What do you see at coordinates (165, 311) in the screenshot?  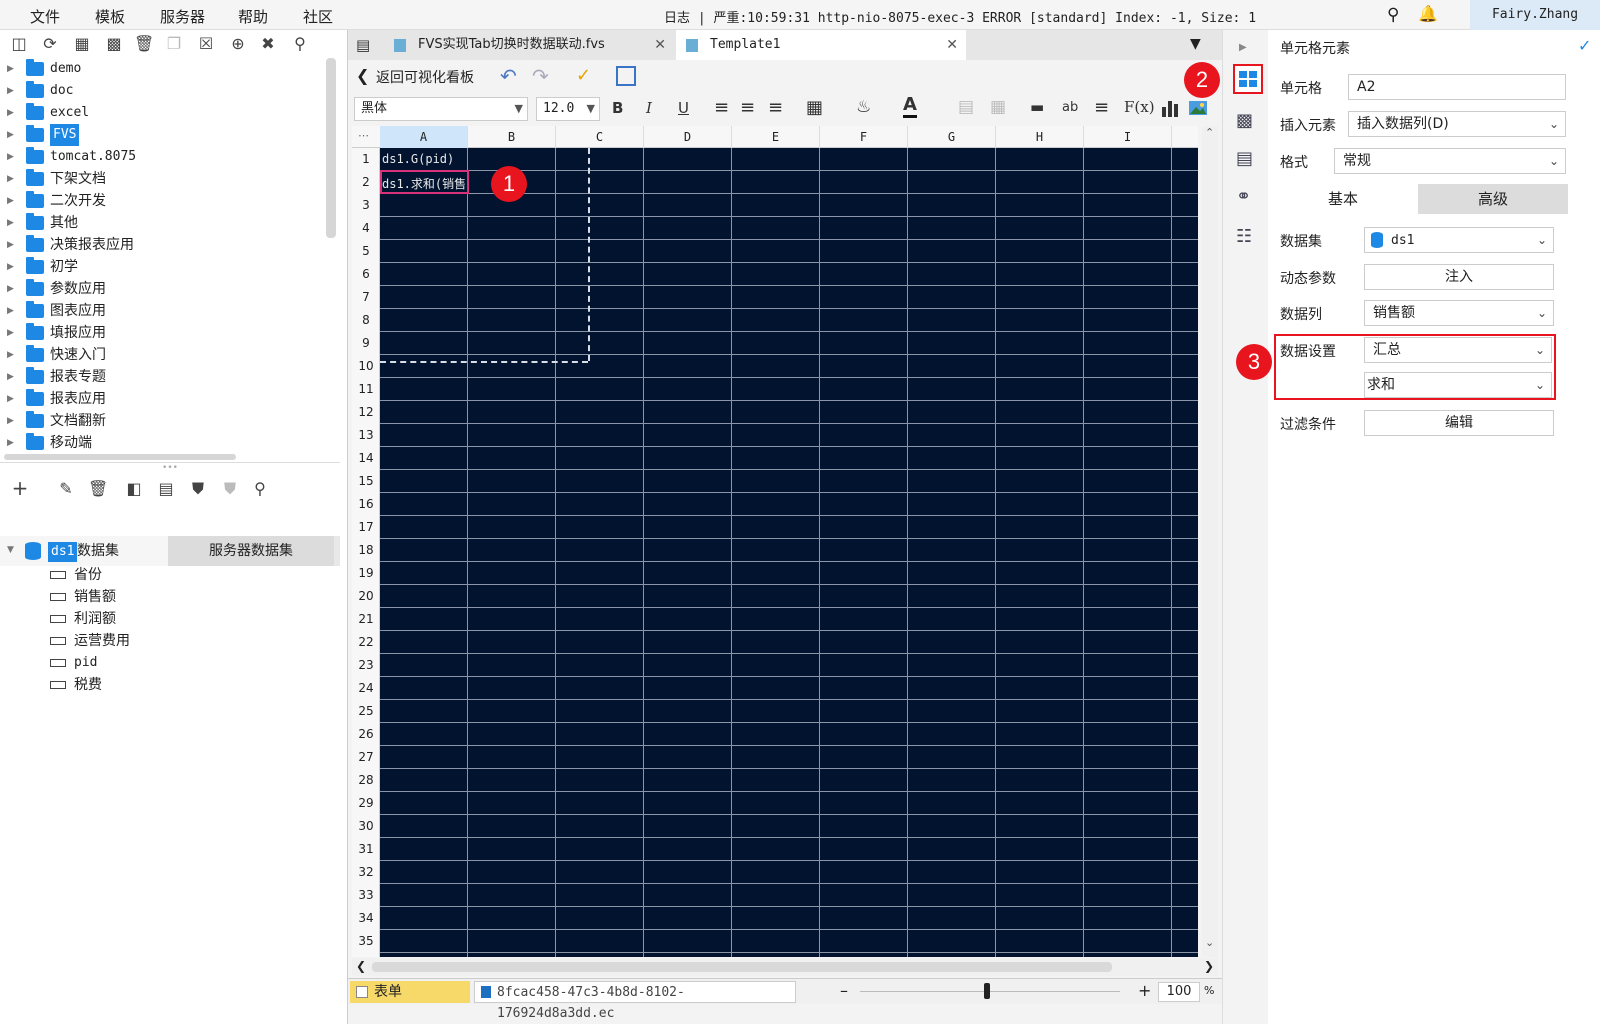 I see `tree-item: ▶ 图表应用` at bounding box center [165, 311].